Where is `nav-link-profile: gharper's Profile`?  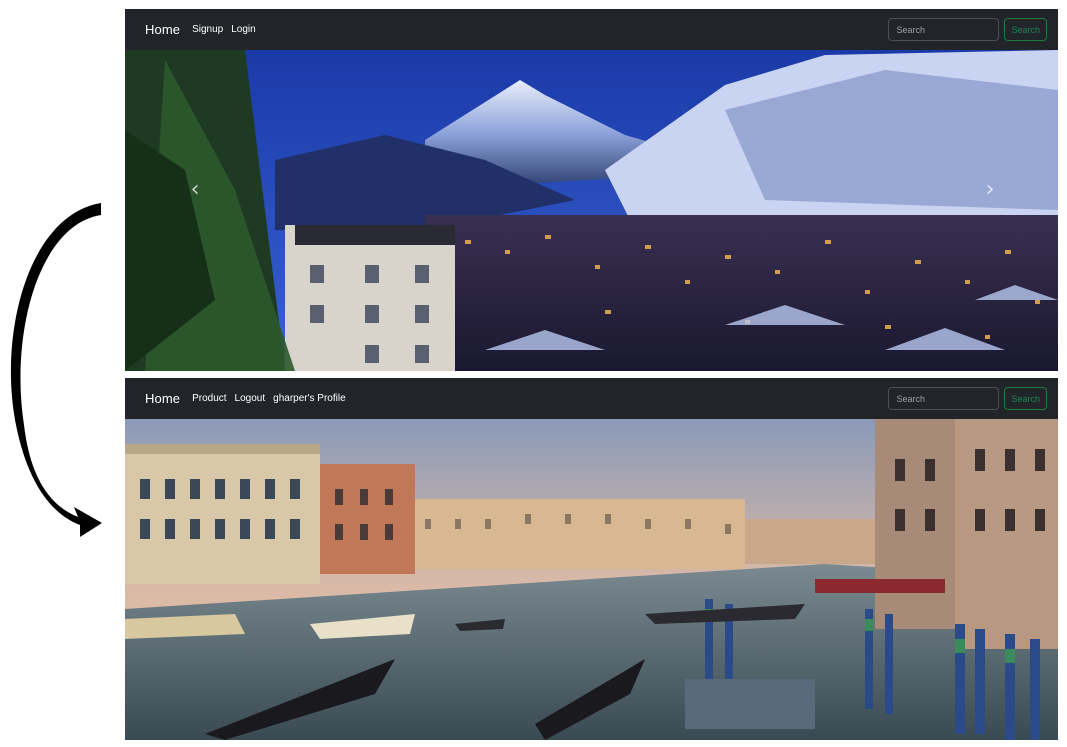
nav-link-profile: gharper's Profile is located at coordinates (309, 398).